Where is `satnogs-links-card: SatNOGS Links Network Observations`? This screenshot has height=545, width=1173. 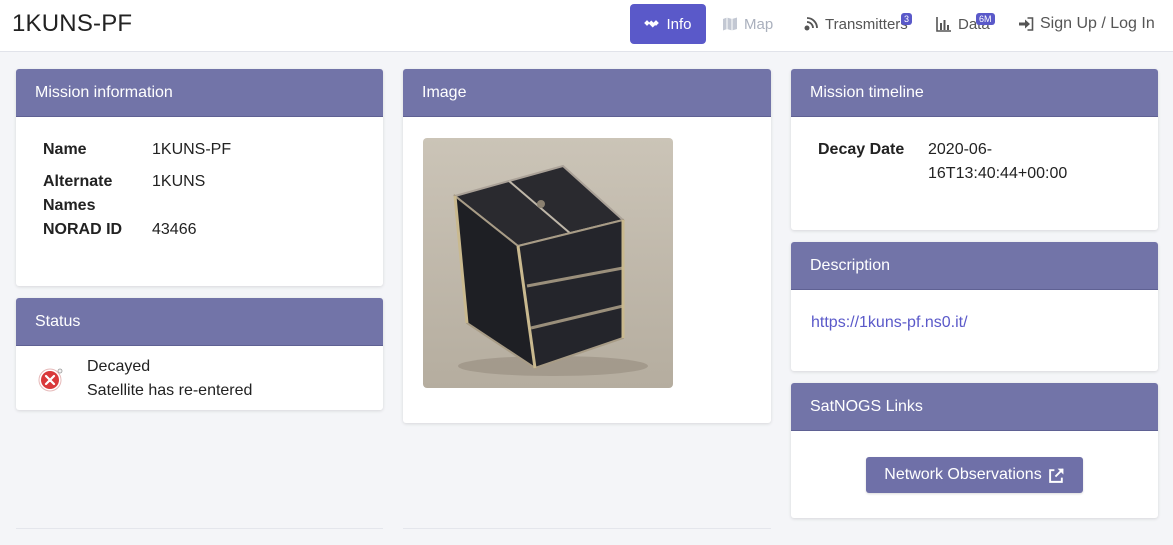 satnogs-links-card: SatNOGS Links Network Observations is located at coordinates (974, 450).